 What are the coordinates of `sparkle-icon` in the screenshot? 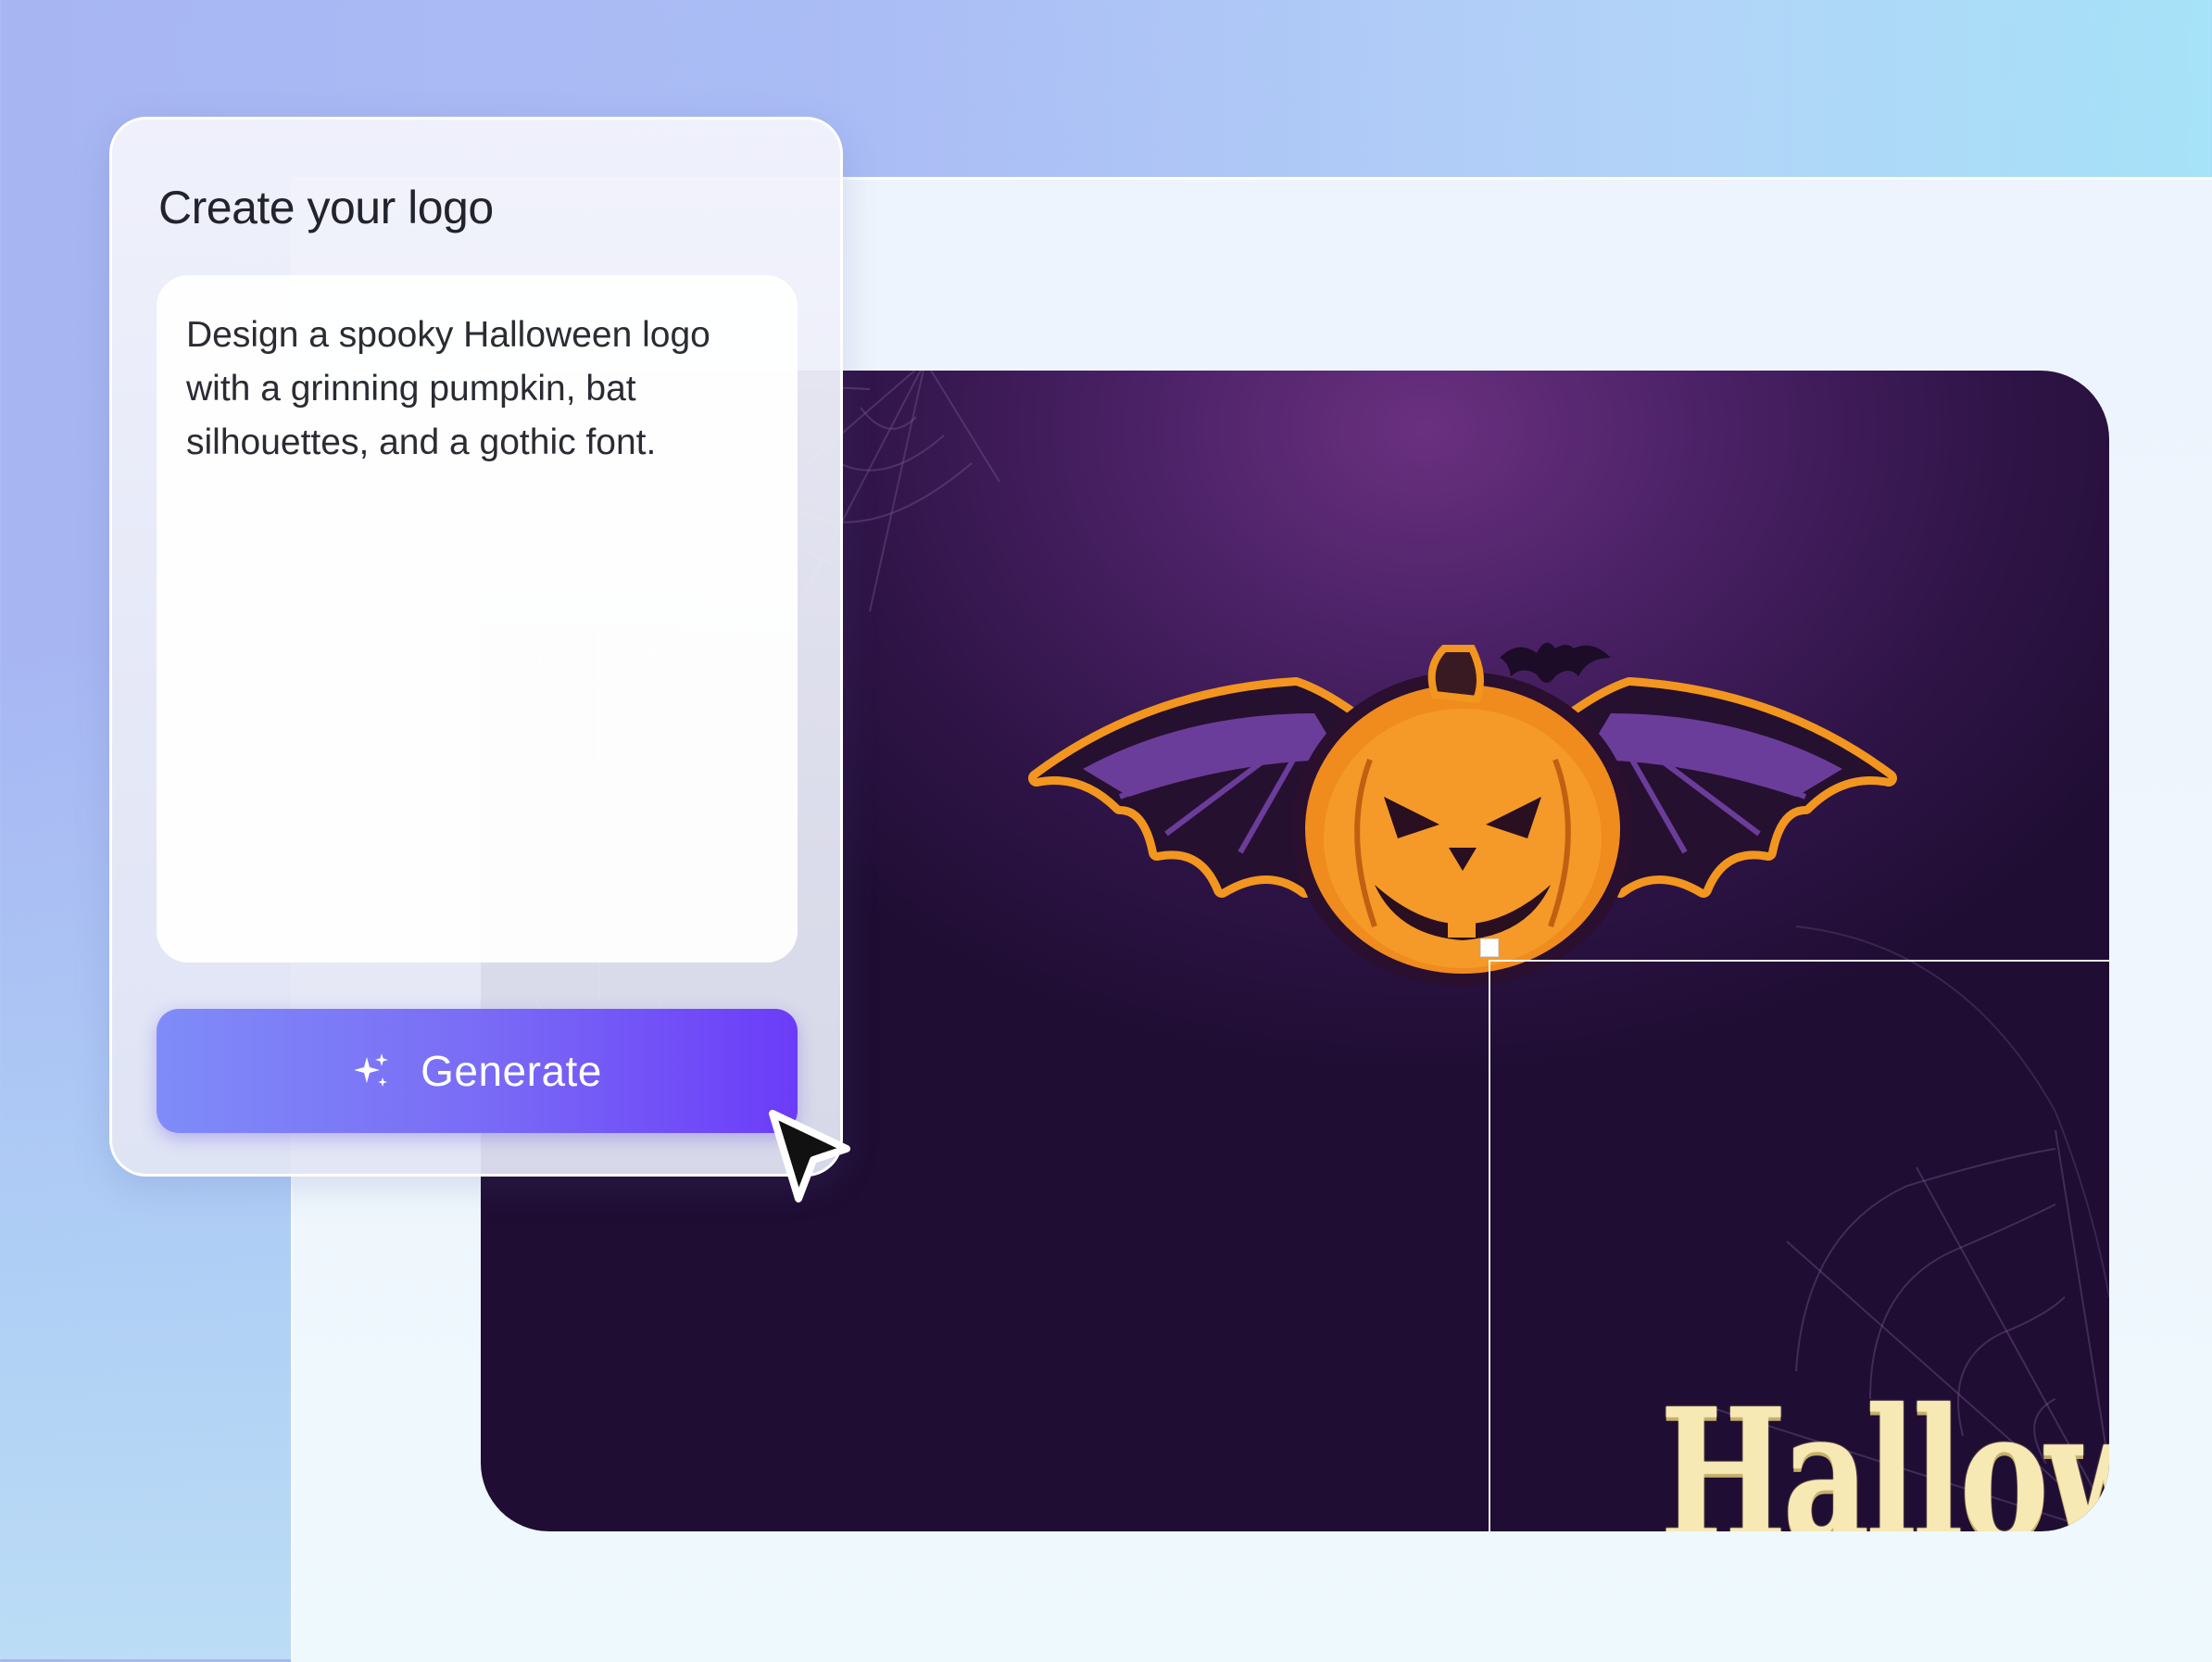 It's located at (371, 1070).